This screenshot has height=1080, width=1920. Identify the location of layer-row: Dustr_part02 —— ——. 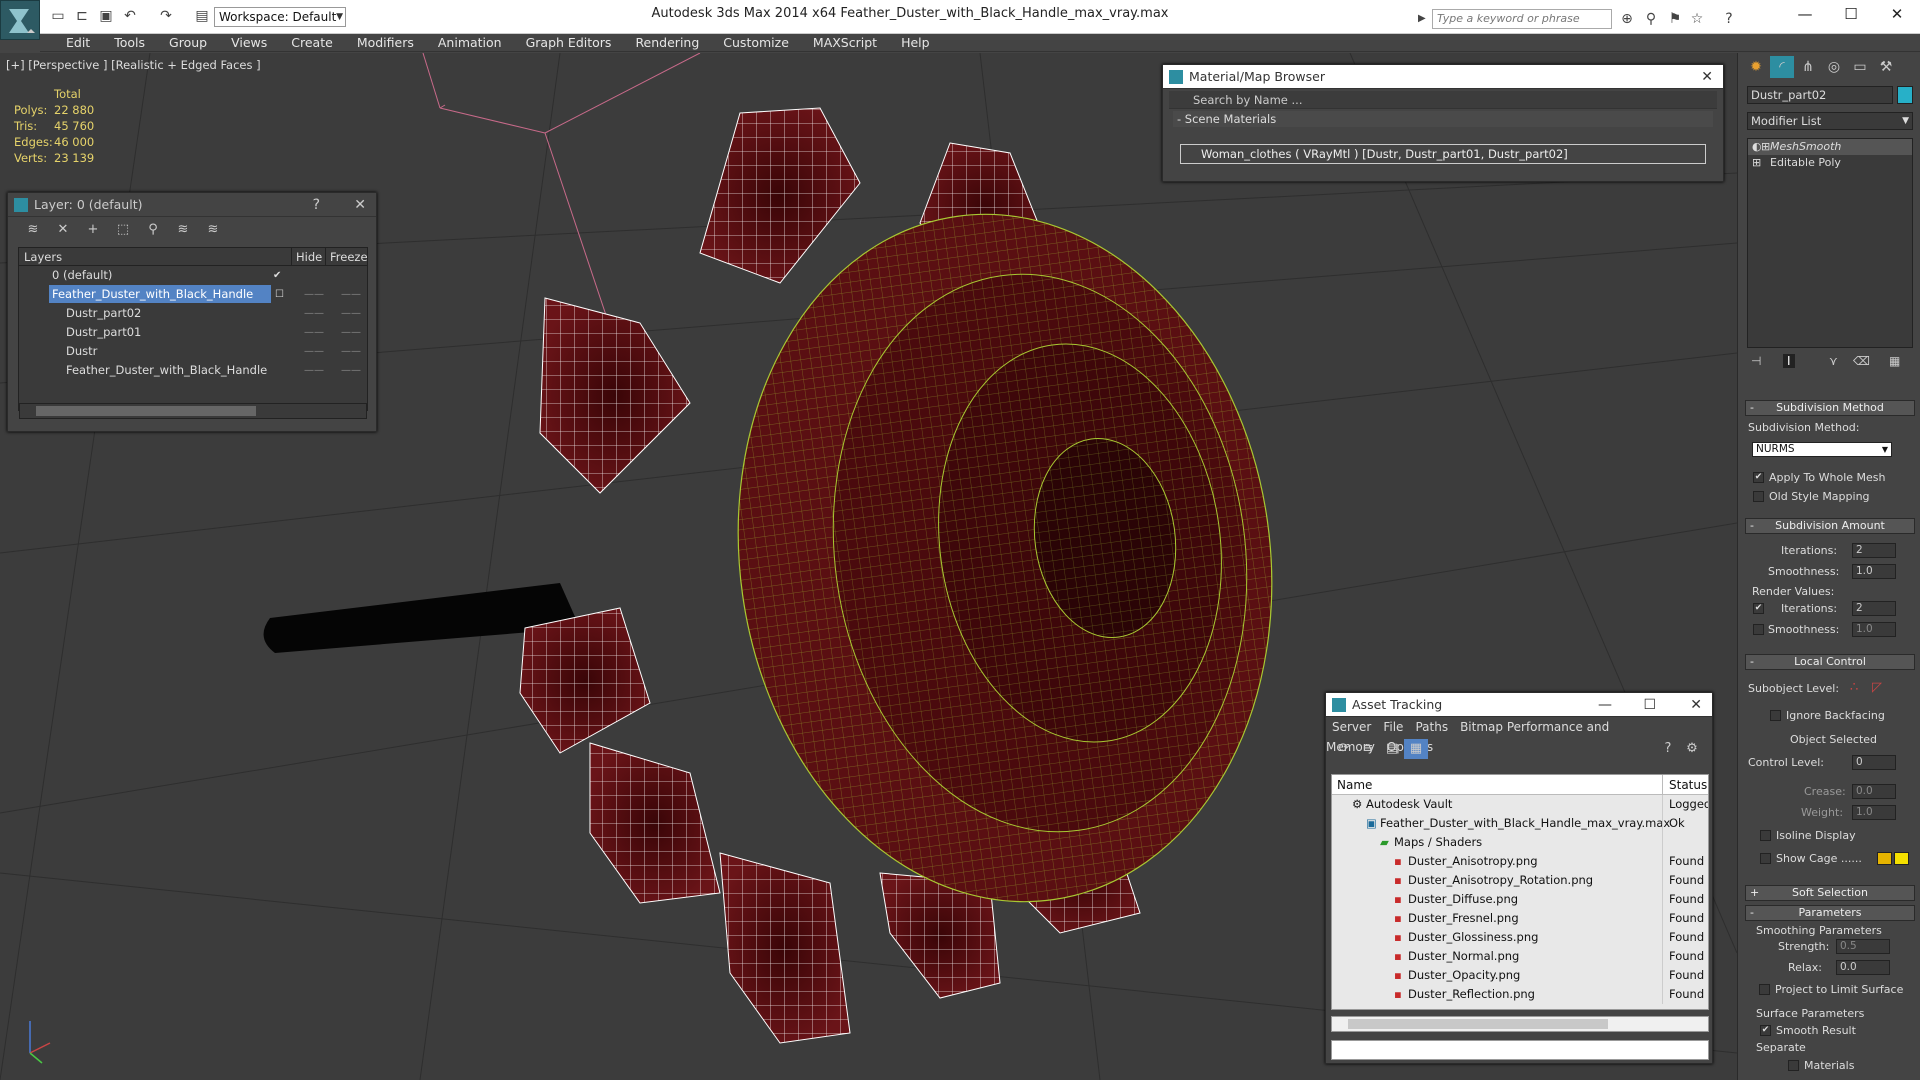
(193, 313).